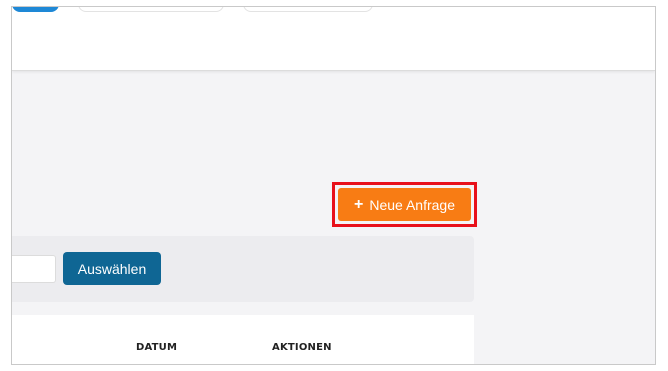 This screenshot has width=668, height=371. What do you see at coordinates (359, 204) in the screenshot?
I see `plus-icon: +` at bounding box center [359, 204].